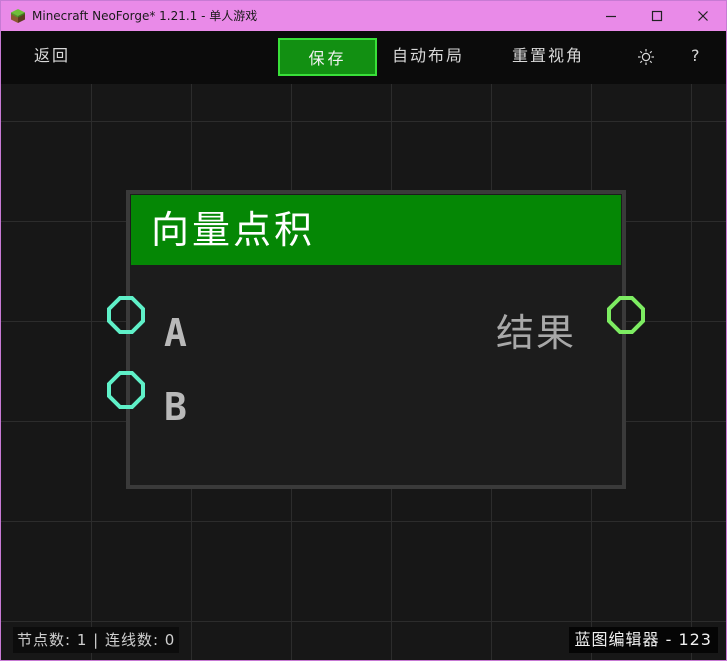  Describe the element at coordinates (696, 56) in the screenshot. I see `help-button: ?` at that location.